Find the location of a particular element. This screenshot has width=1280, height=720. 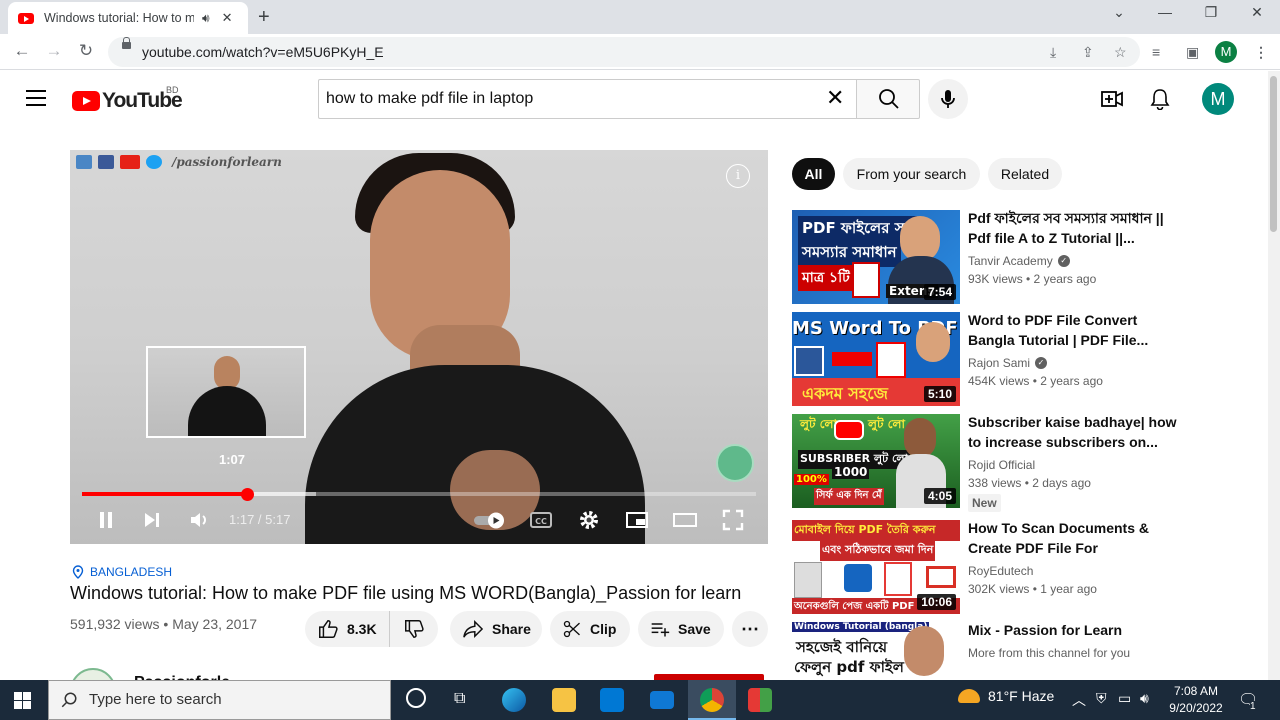

tab-audio-icon: 🔊︎ is located at coordinates (206, 18).